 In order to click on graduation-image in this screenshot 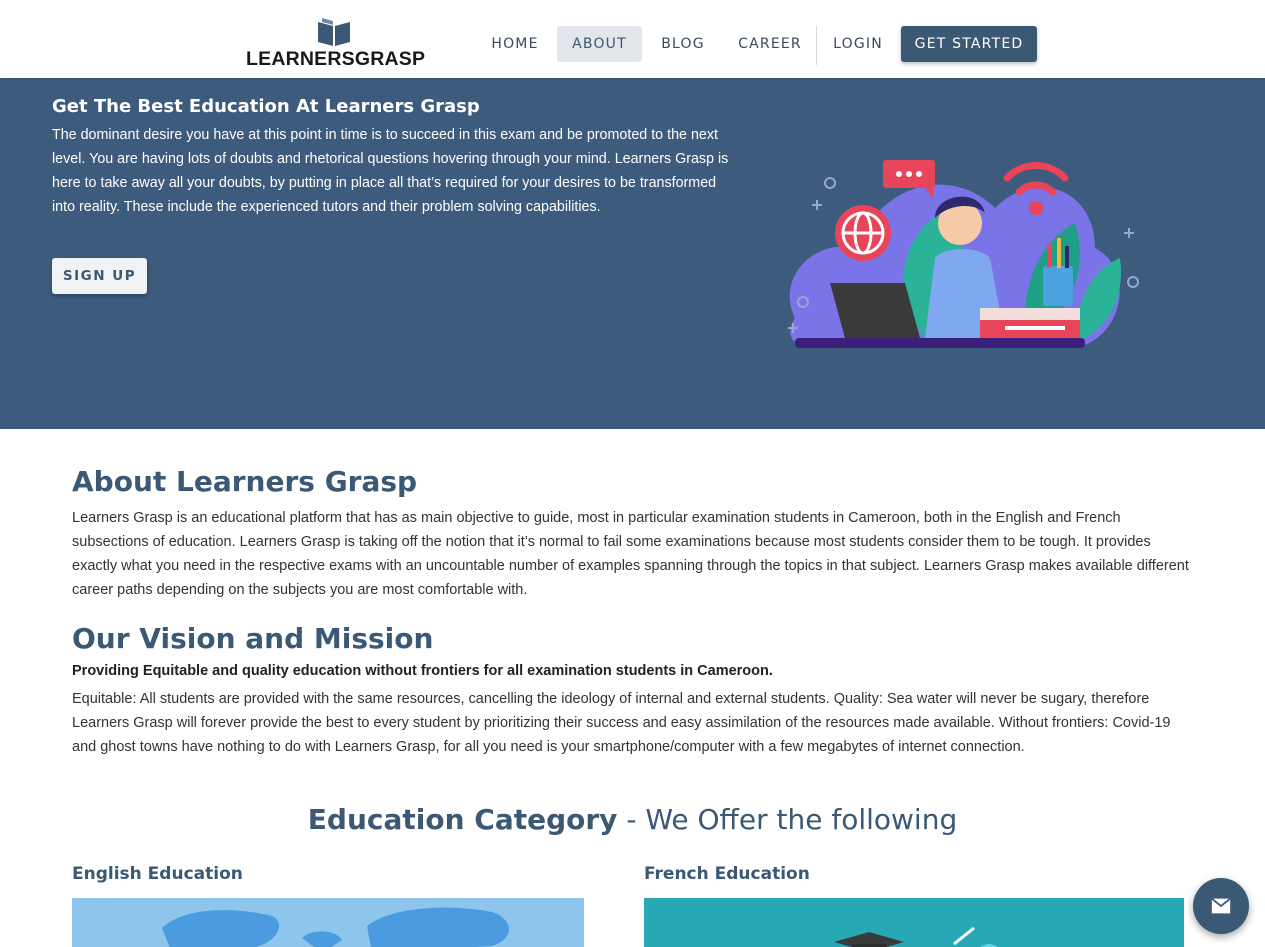, I will do `click(914, 922)`.